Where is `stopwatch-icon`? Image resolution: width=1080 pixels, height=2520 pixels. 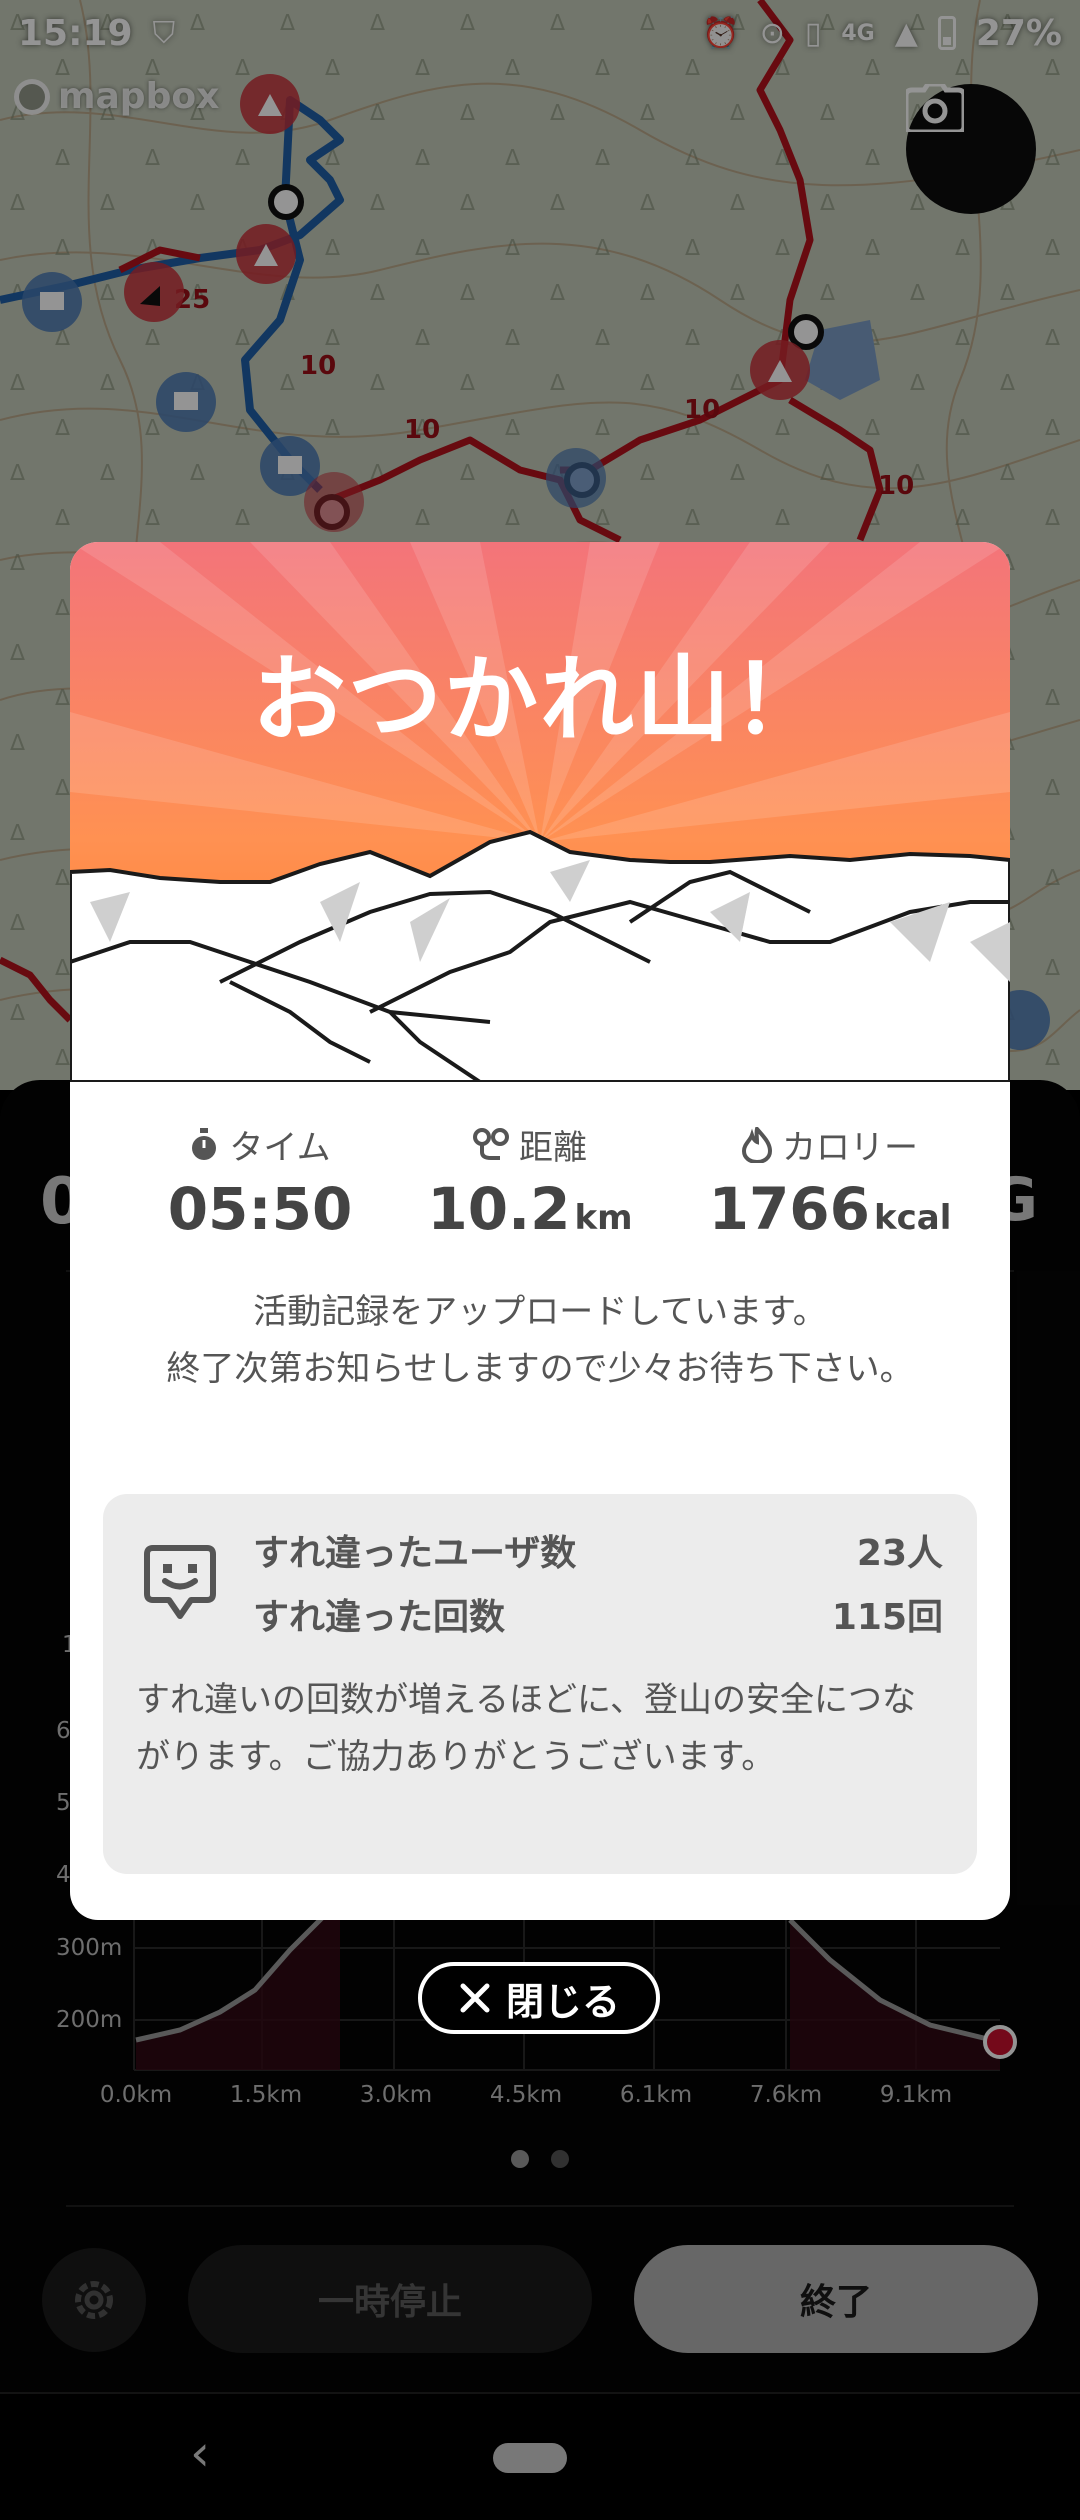 stopwatch-icon is located at coordinates (204, 1143).